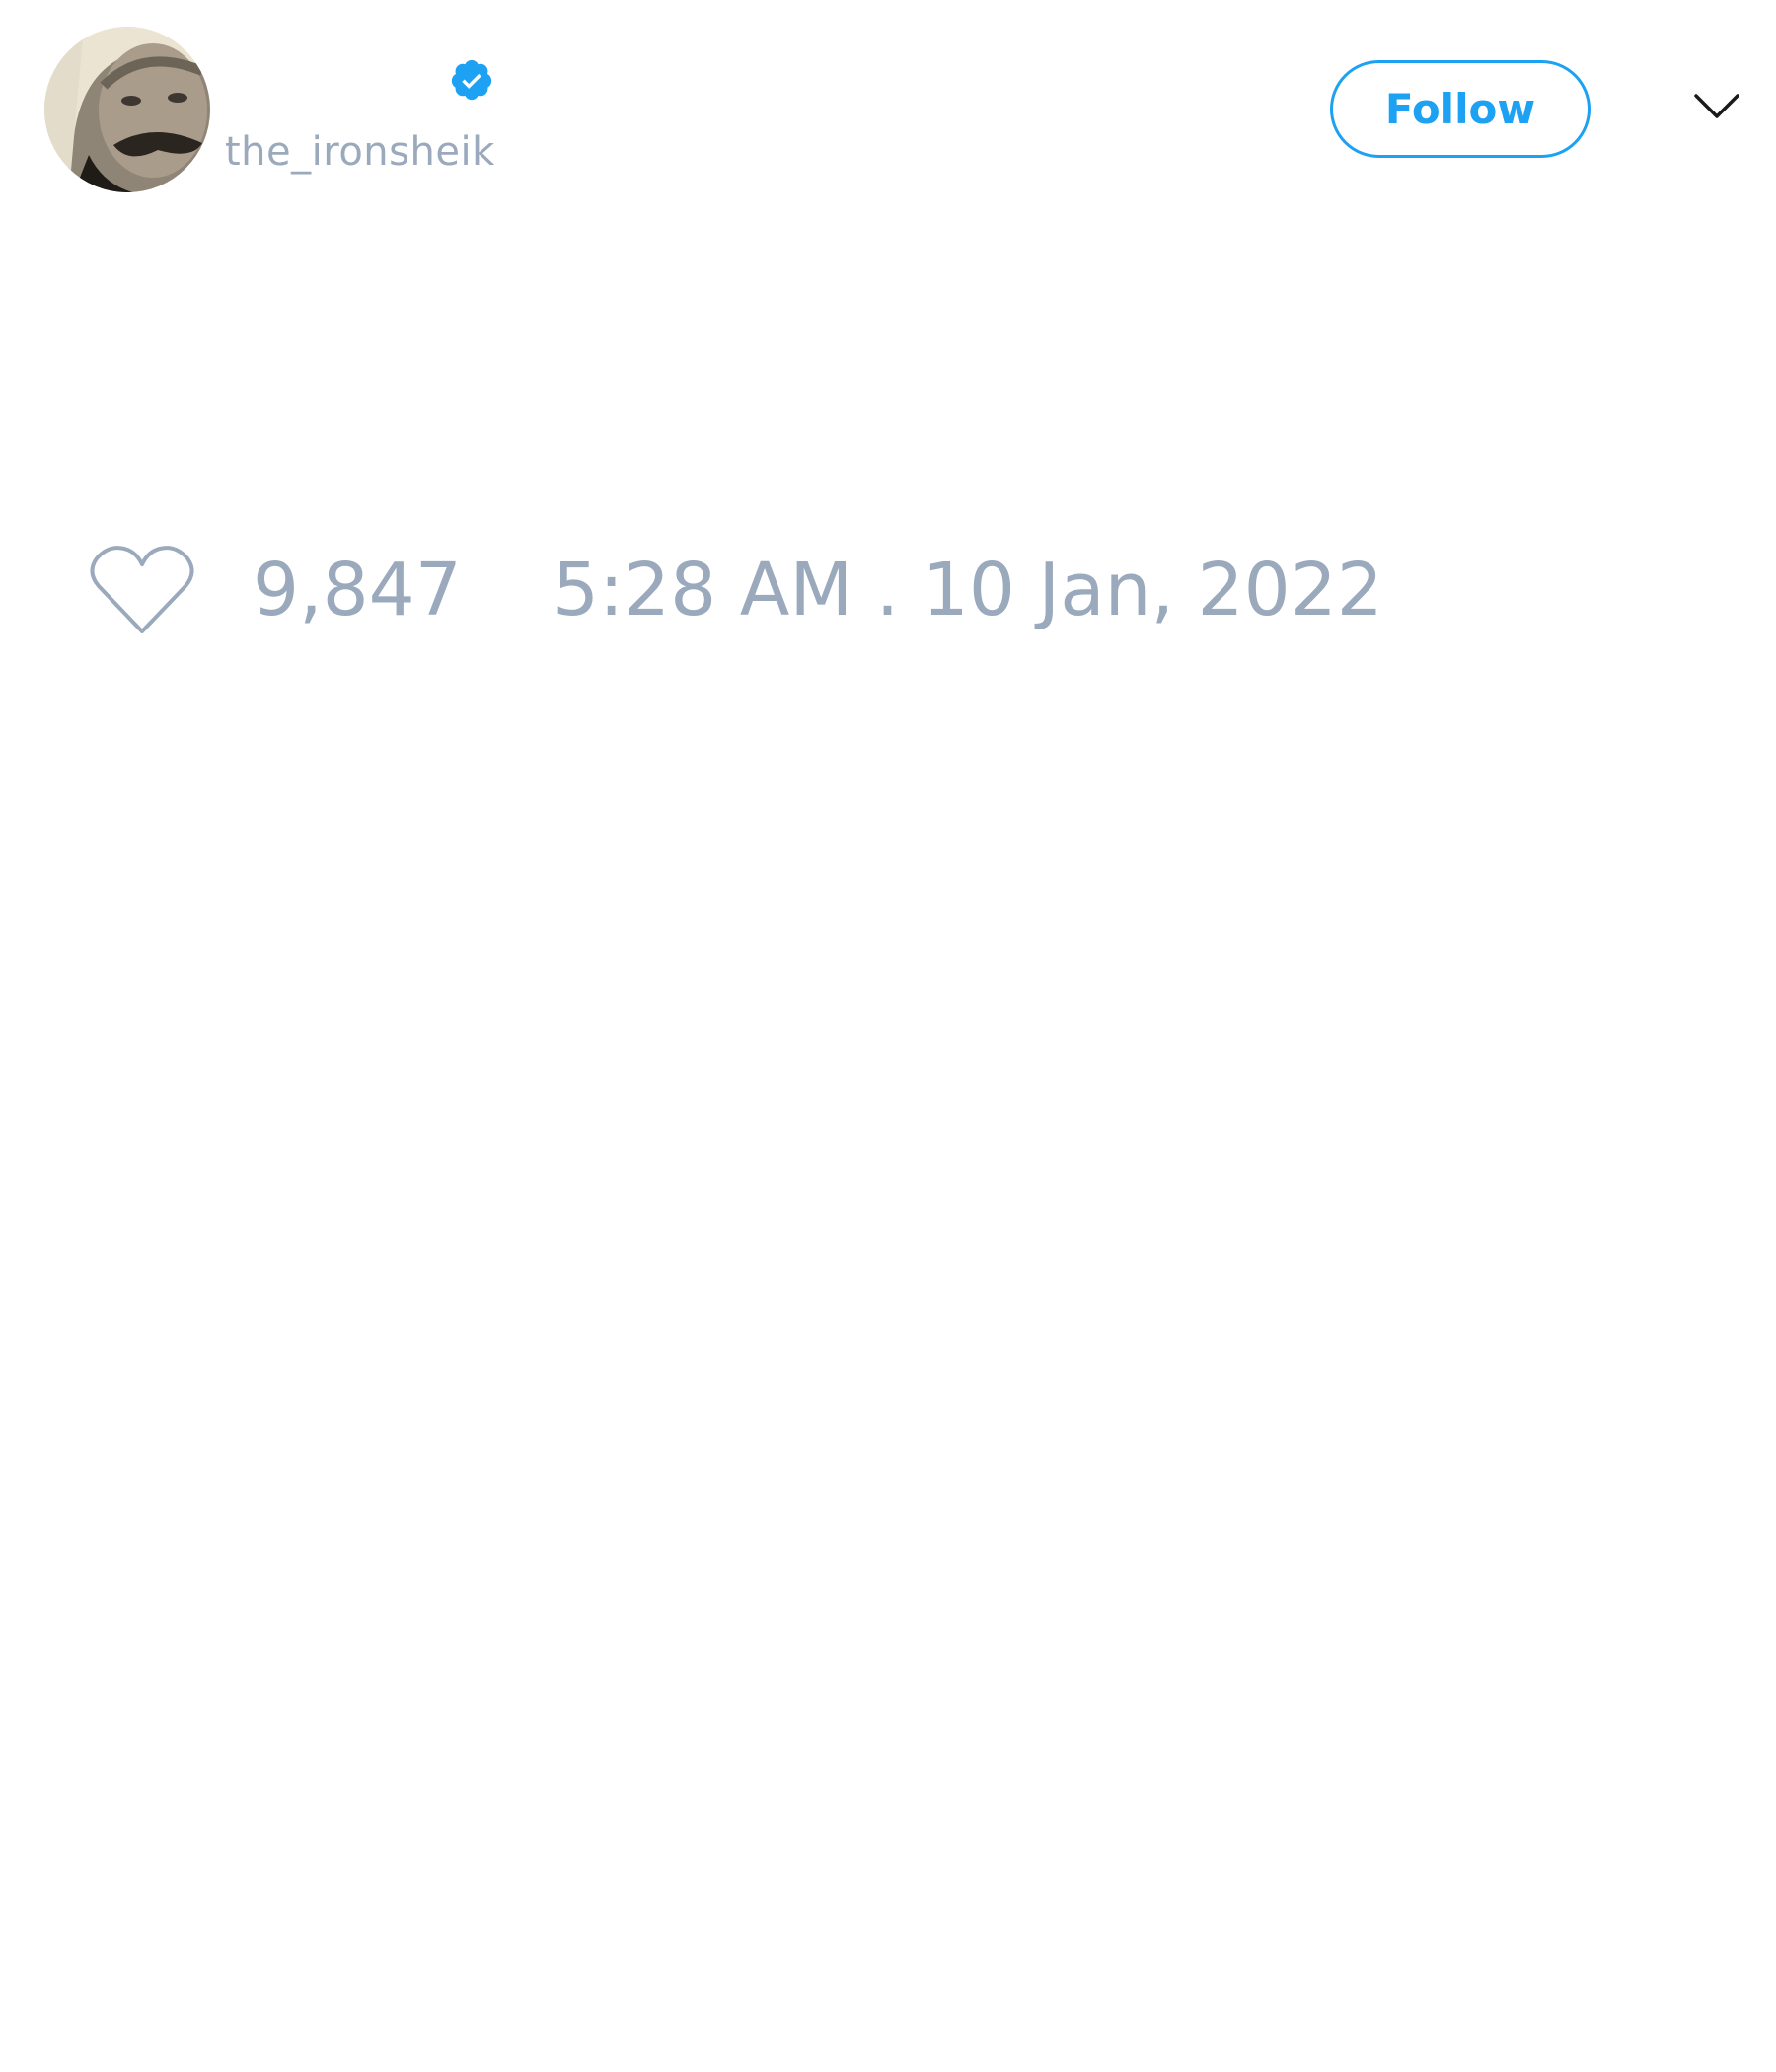  What do you see at coordinates (360, 152) in the screenshot?
I see `author-handle: the_ironsheik` at bounding box center [360, 152].